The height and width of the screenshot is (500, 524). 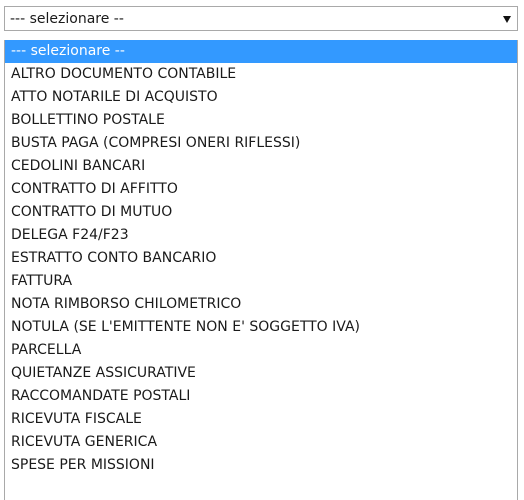 I want to click on option-contratto-di-affitto: CONTRATTO DI AFFITTO, so click(x=261, y=189).